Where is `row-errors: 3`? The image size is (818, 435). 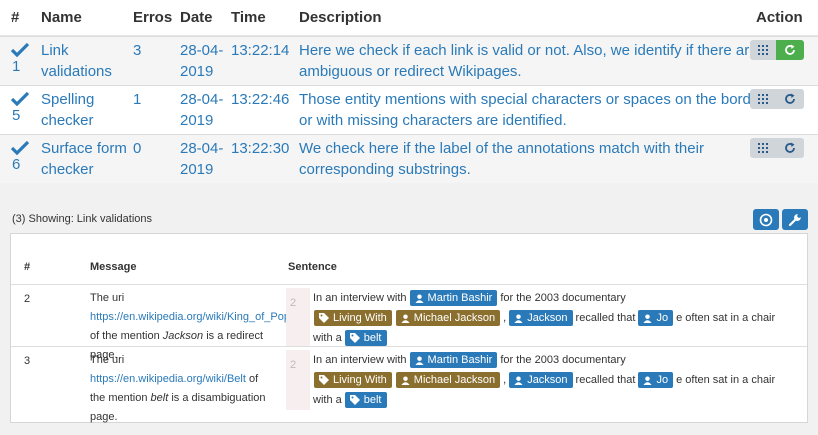
row-errors: 3 is located at coordinates (137, 50).